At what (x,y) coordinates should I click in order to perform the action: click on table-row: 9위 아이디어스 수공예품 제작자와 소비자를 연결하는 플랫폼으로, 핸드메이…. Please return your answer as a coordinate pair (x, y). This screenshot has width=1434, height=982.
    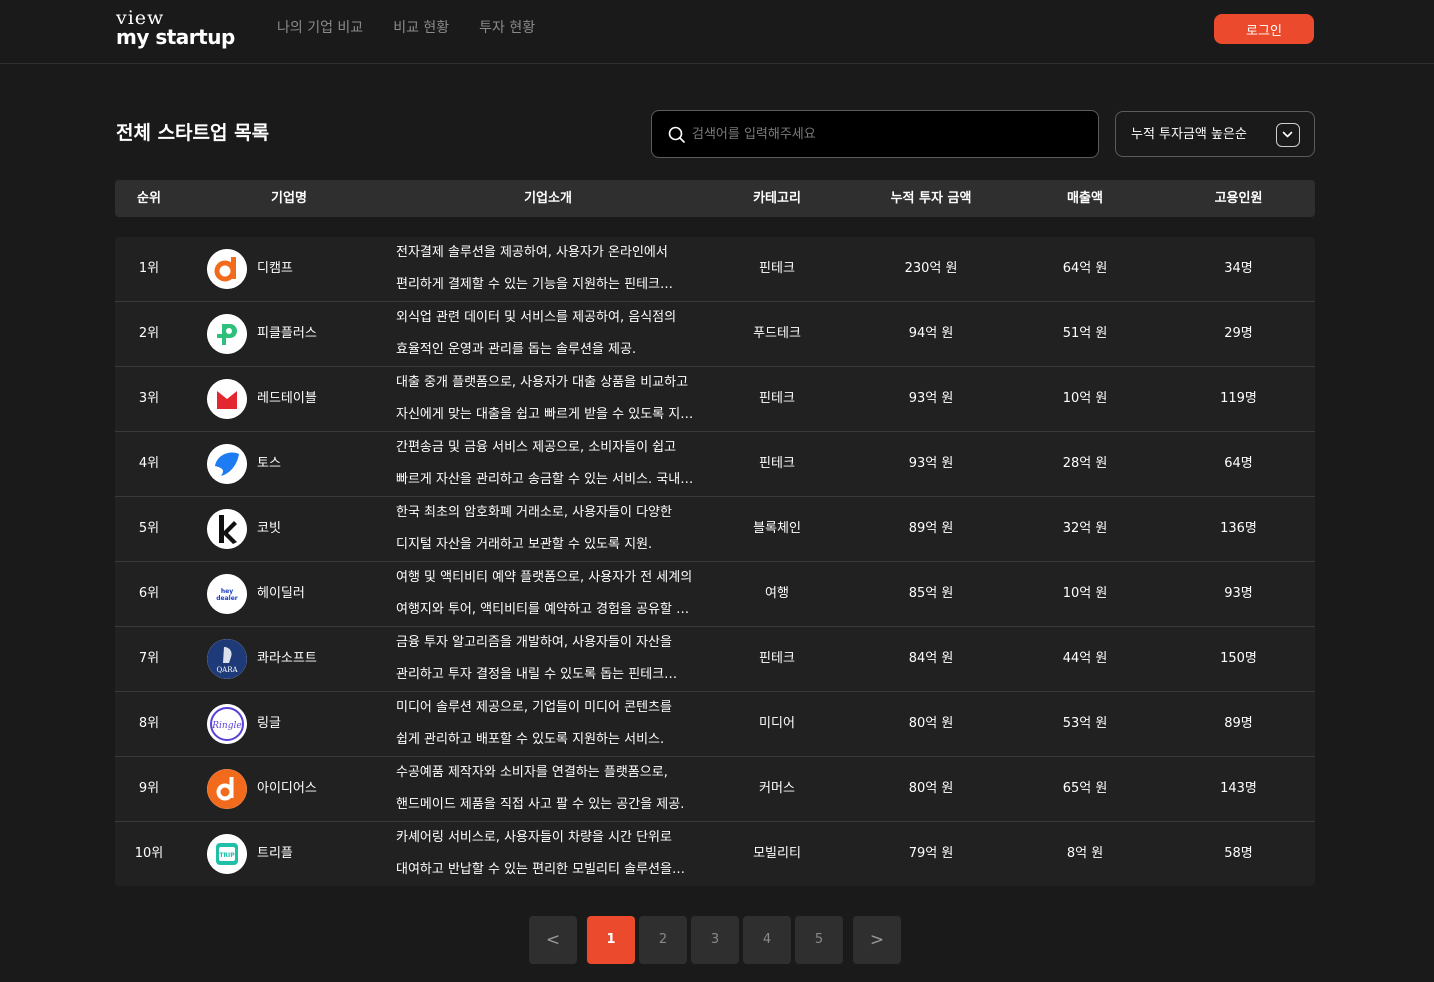
    Looking at the image, I should click on (715, 789).